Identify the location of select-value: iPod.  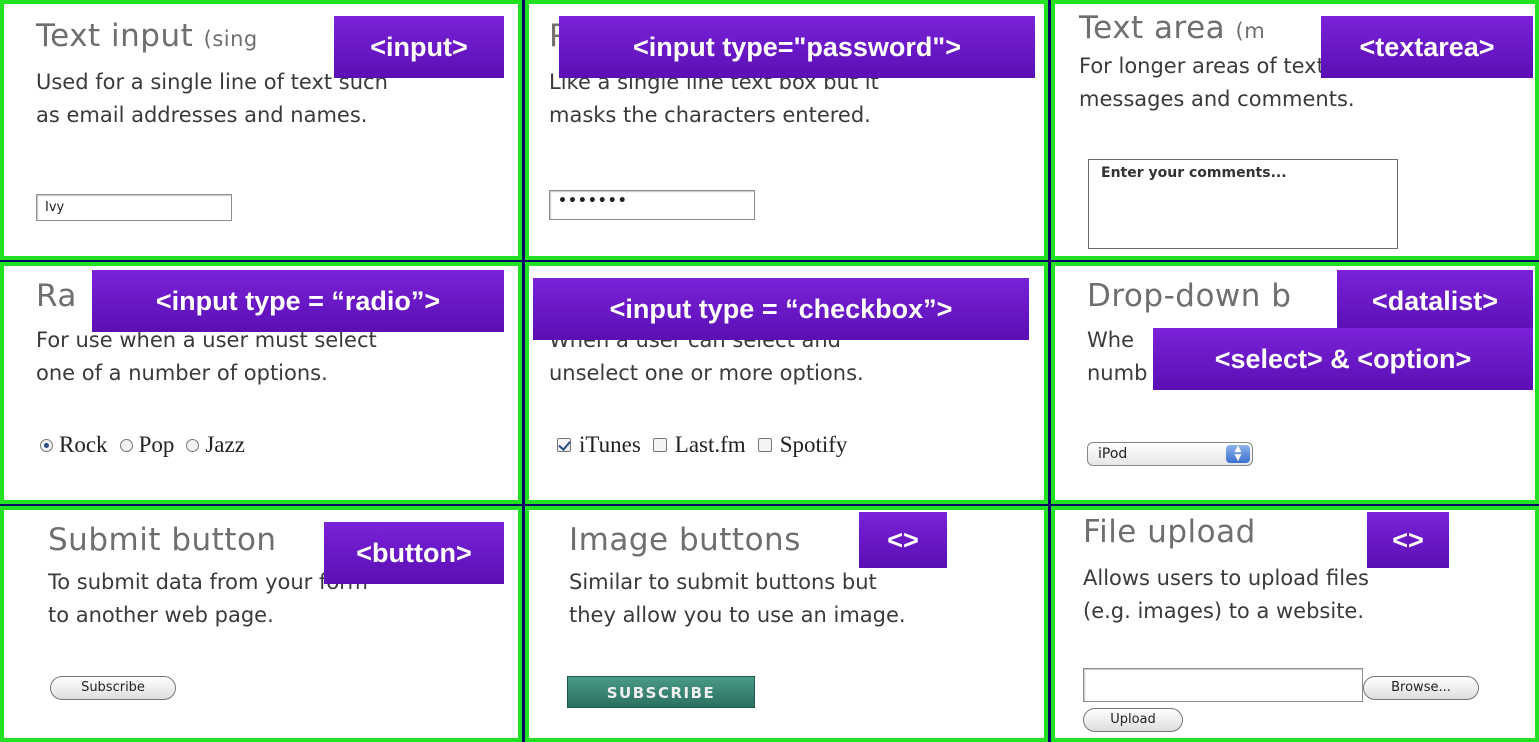
(1113, 454).